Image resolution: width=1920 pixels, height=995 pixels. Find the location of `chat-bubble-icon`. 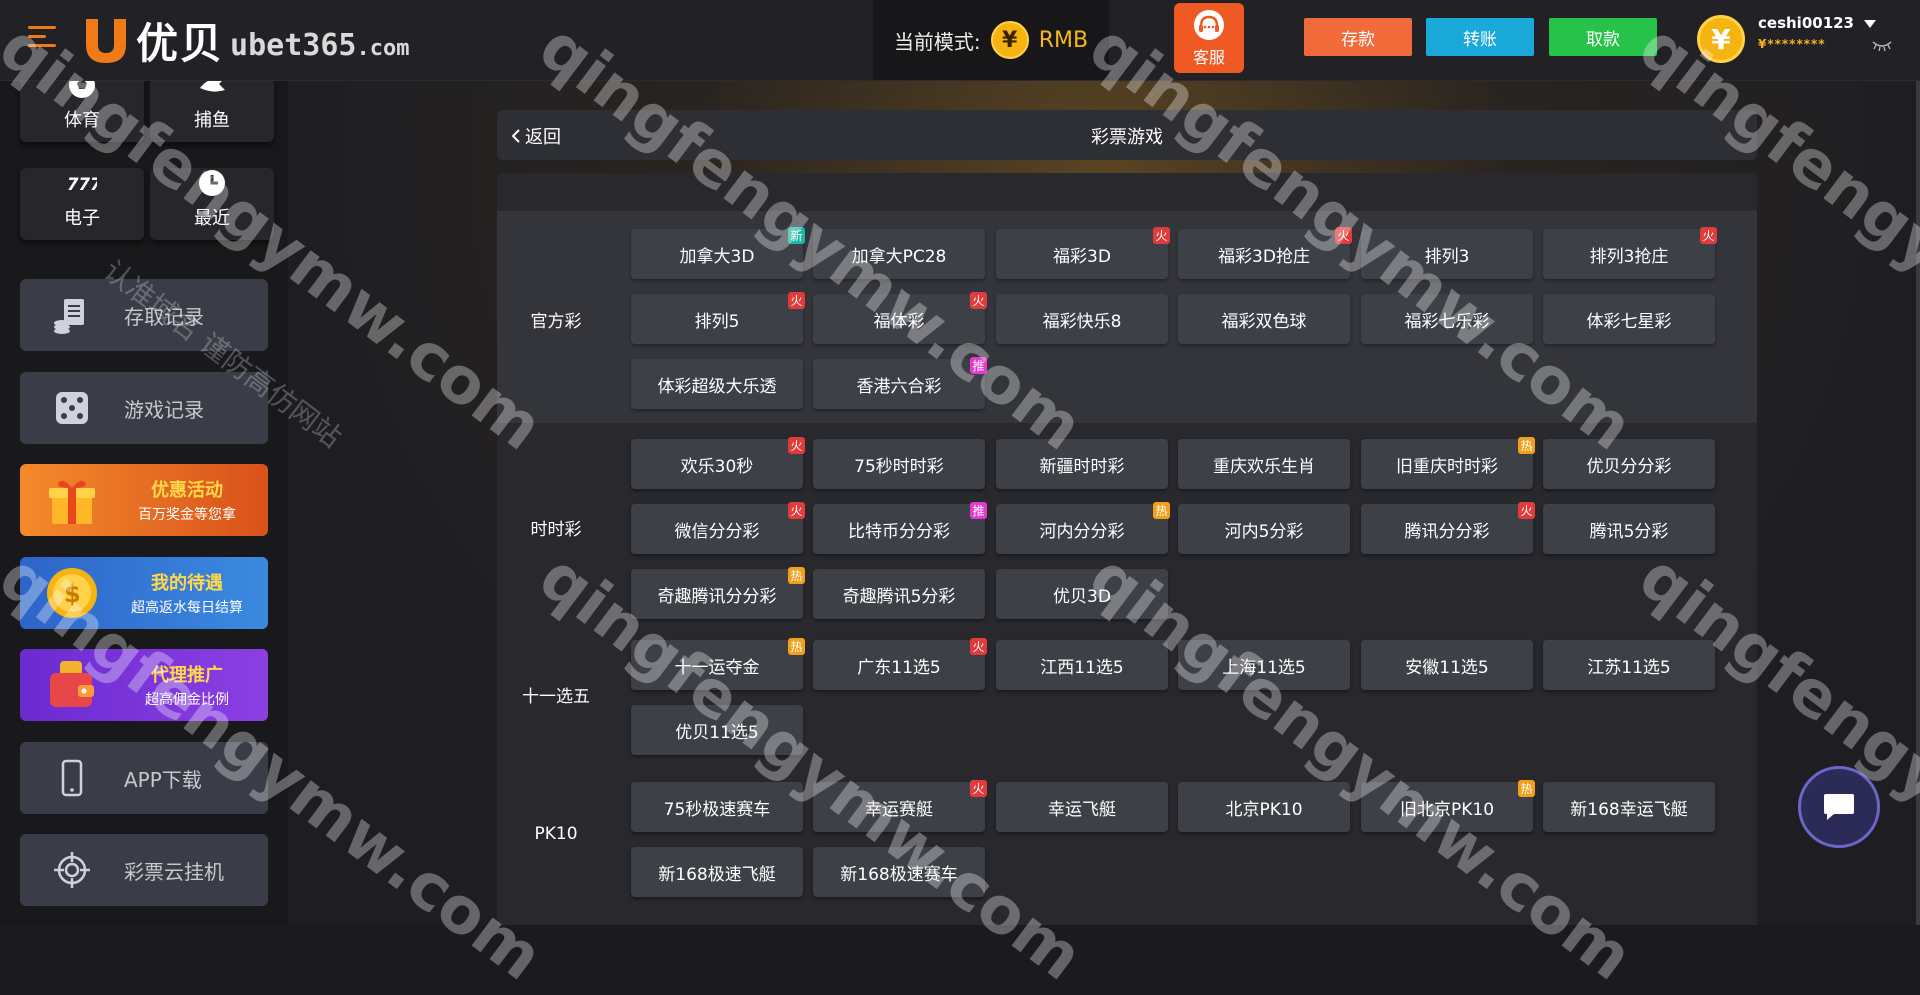

chat-bubble-icon is located at coordinates (1839, 807).